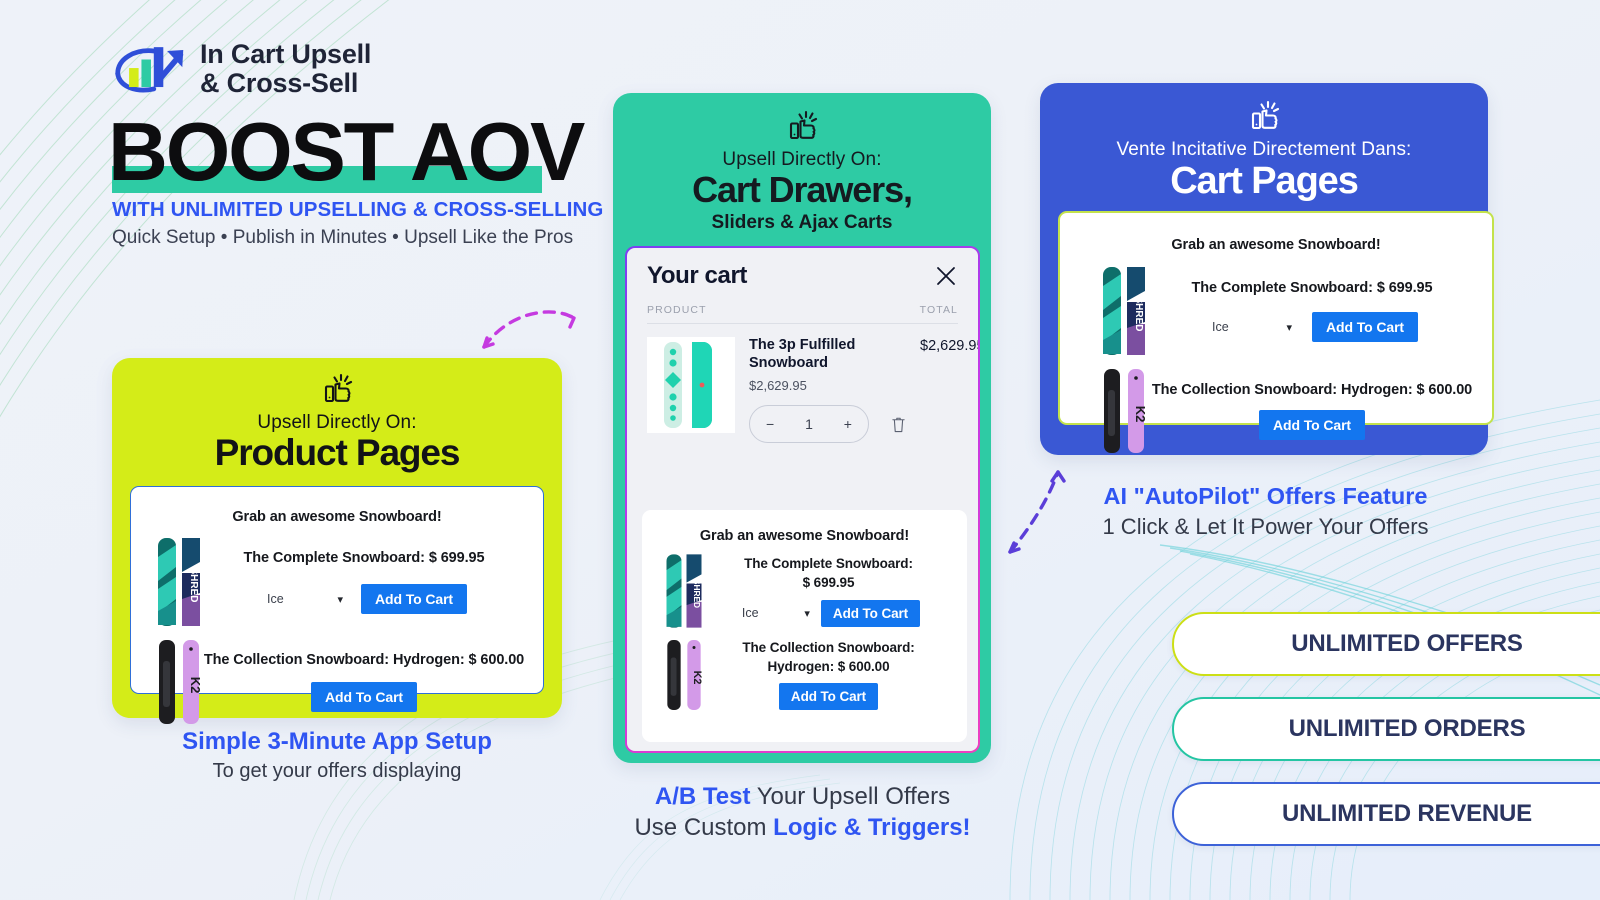 This screenshot has height=900, width=1600. Describe the element at coordinates (346, 151) in the screenshot. I see `page-title: BOOST AOV` at that location.